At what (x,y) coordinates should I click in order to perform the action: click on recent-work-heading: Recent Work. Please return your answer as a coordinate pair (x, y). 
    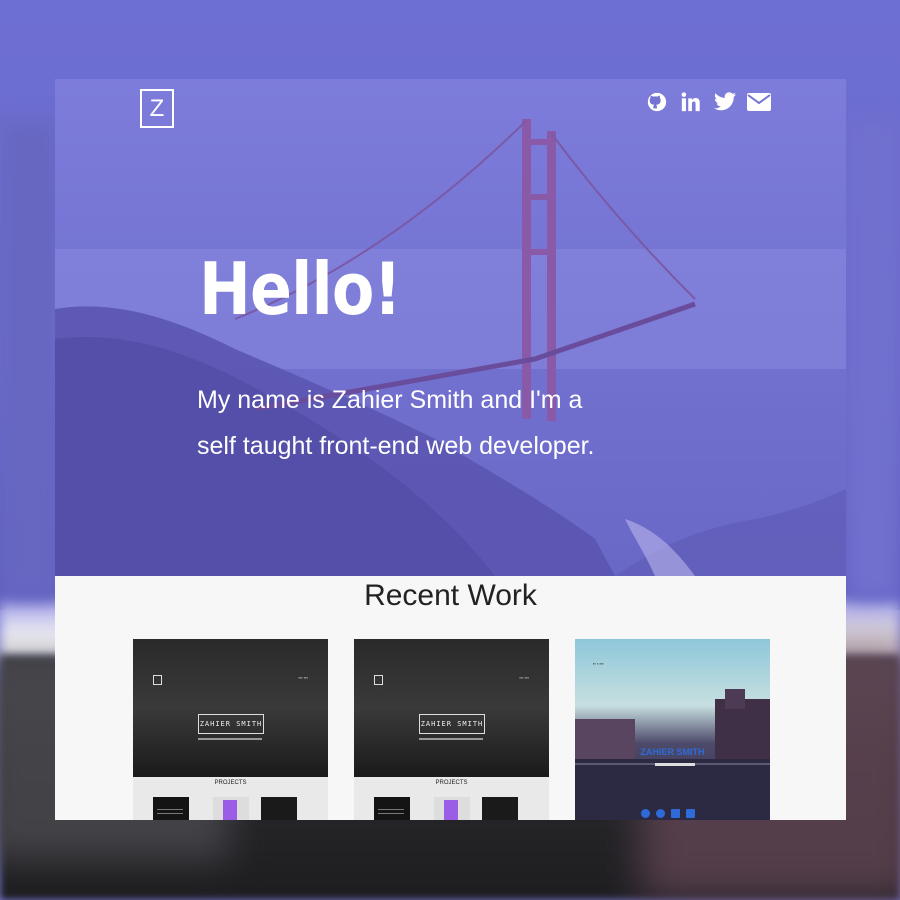
    Looking at the image, I should click on (450, 595).